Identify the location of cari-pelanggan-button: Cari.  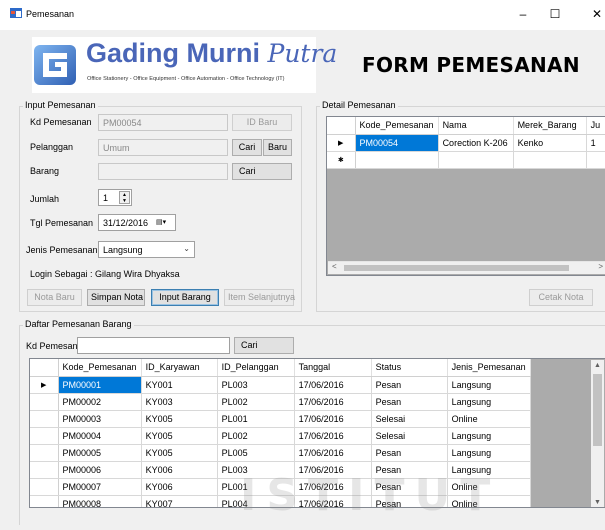
(247, 147).